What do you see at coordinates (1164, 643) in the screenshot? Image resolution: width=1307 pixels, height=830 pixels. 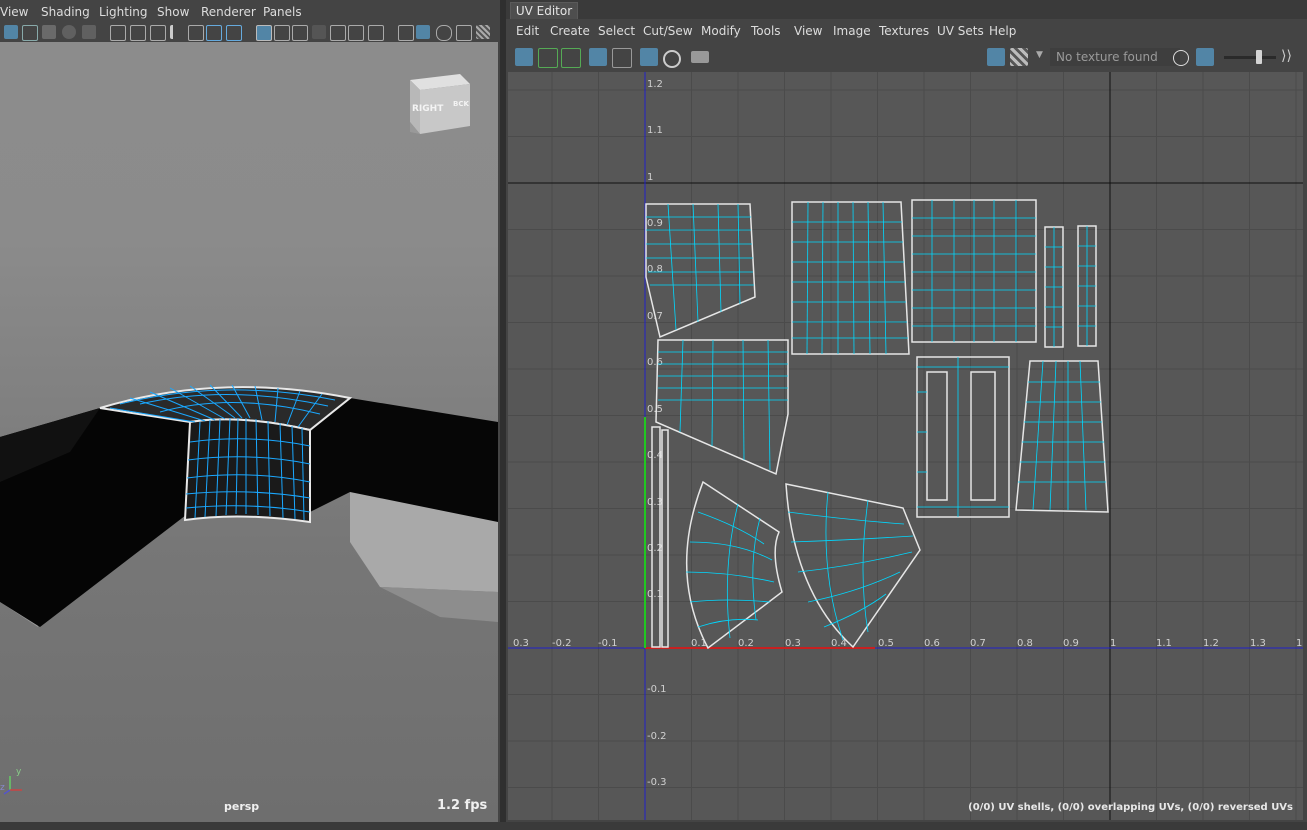 I see `x-tick-label: 1.1` at bounding box center [1164, 643].